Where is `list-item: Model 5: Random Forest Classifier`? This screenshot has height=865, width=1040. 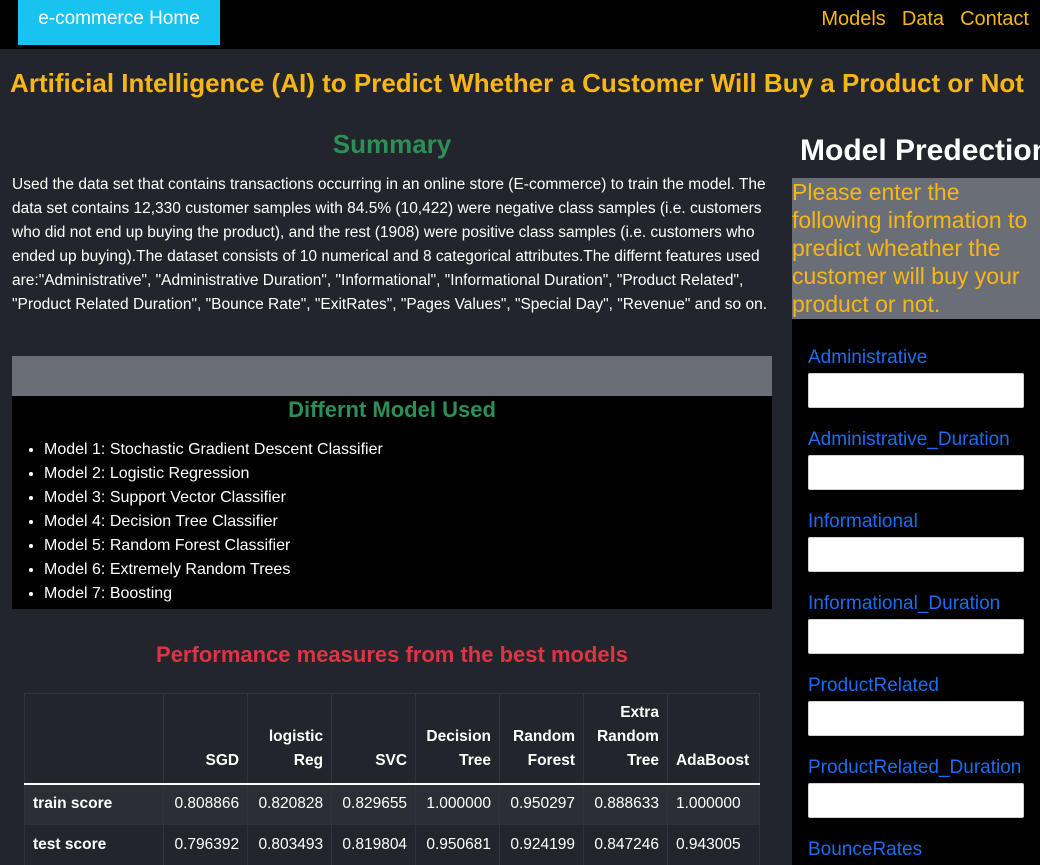
list-item: Model 5: Random Forest Classifier is located at coordinates (408, 546).